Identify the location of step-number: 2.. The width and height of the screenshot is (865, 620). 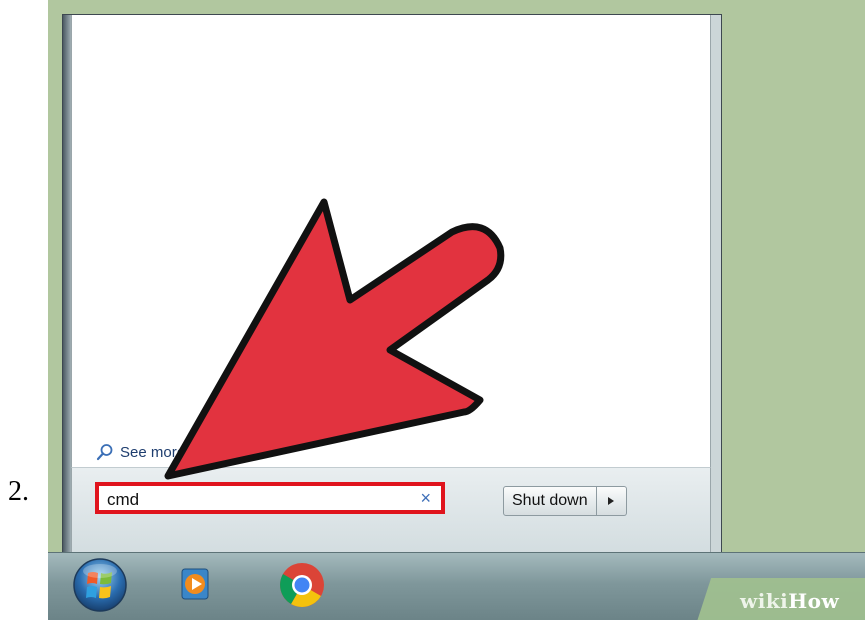
(18, 491).